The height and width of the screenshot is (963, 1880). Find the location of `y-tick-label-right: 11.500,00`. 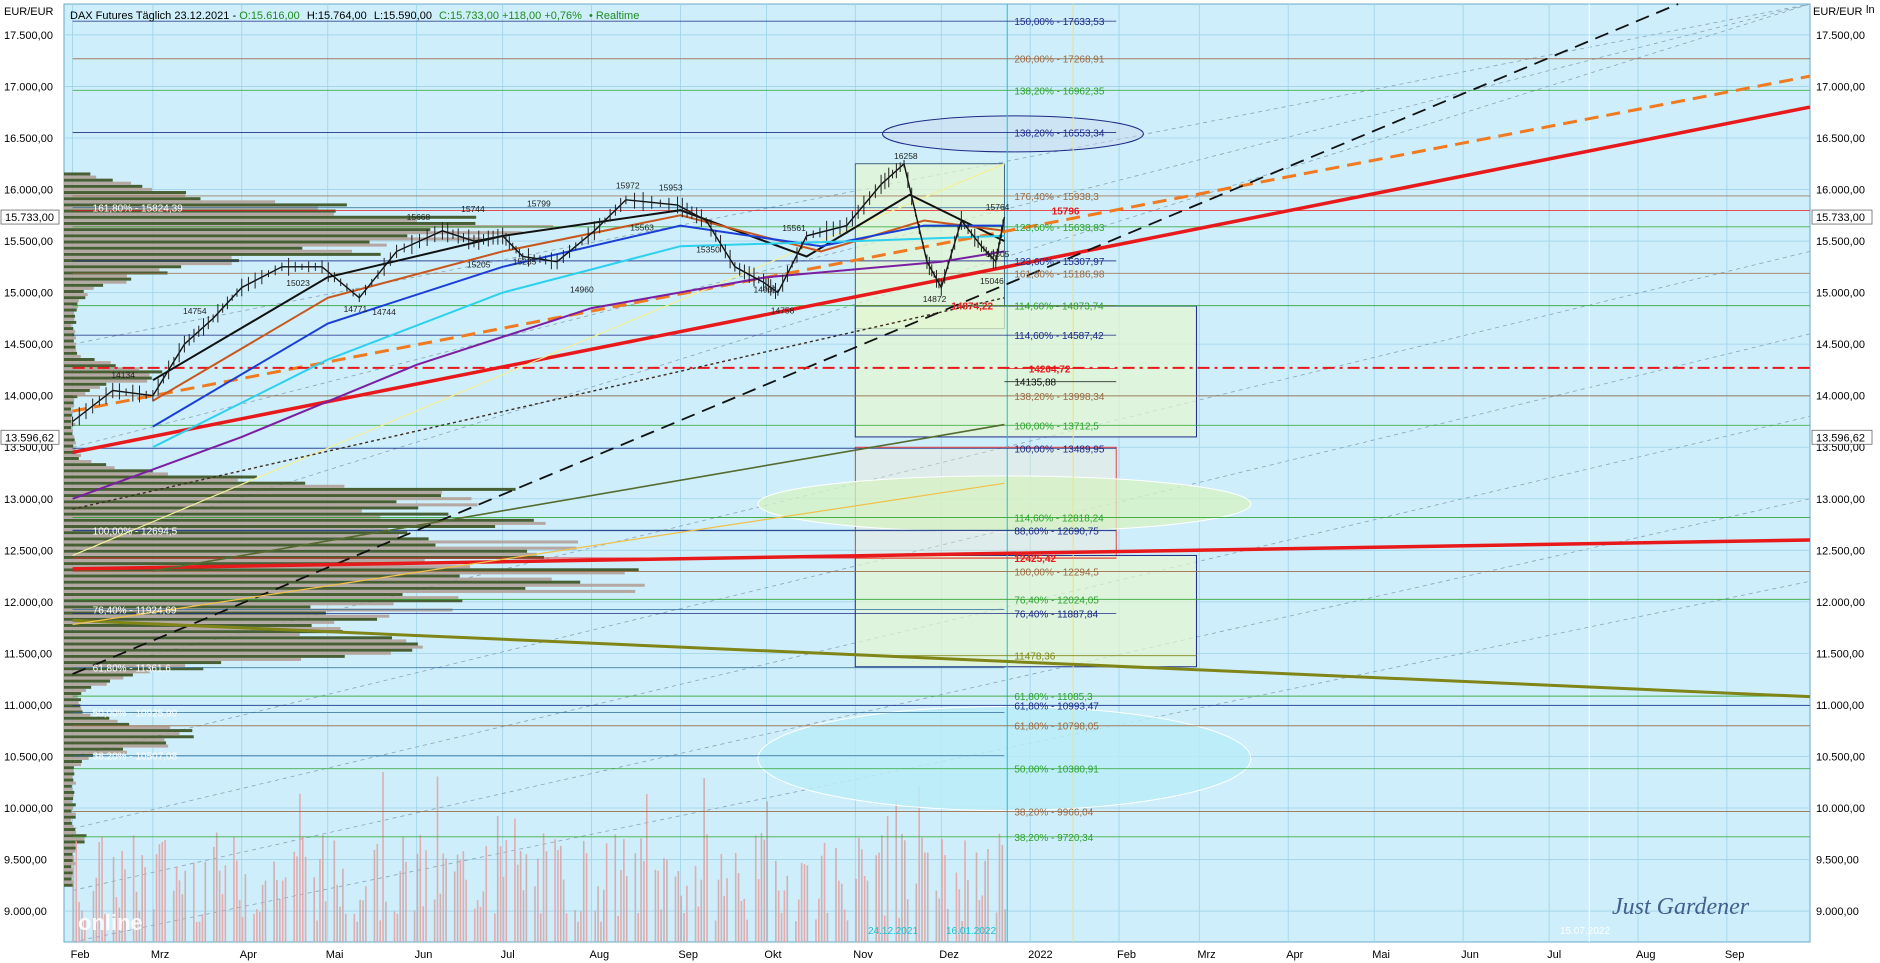

y-tick-label-right: 11.500,00 is located at coordinates (1840, 654).